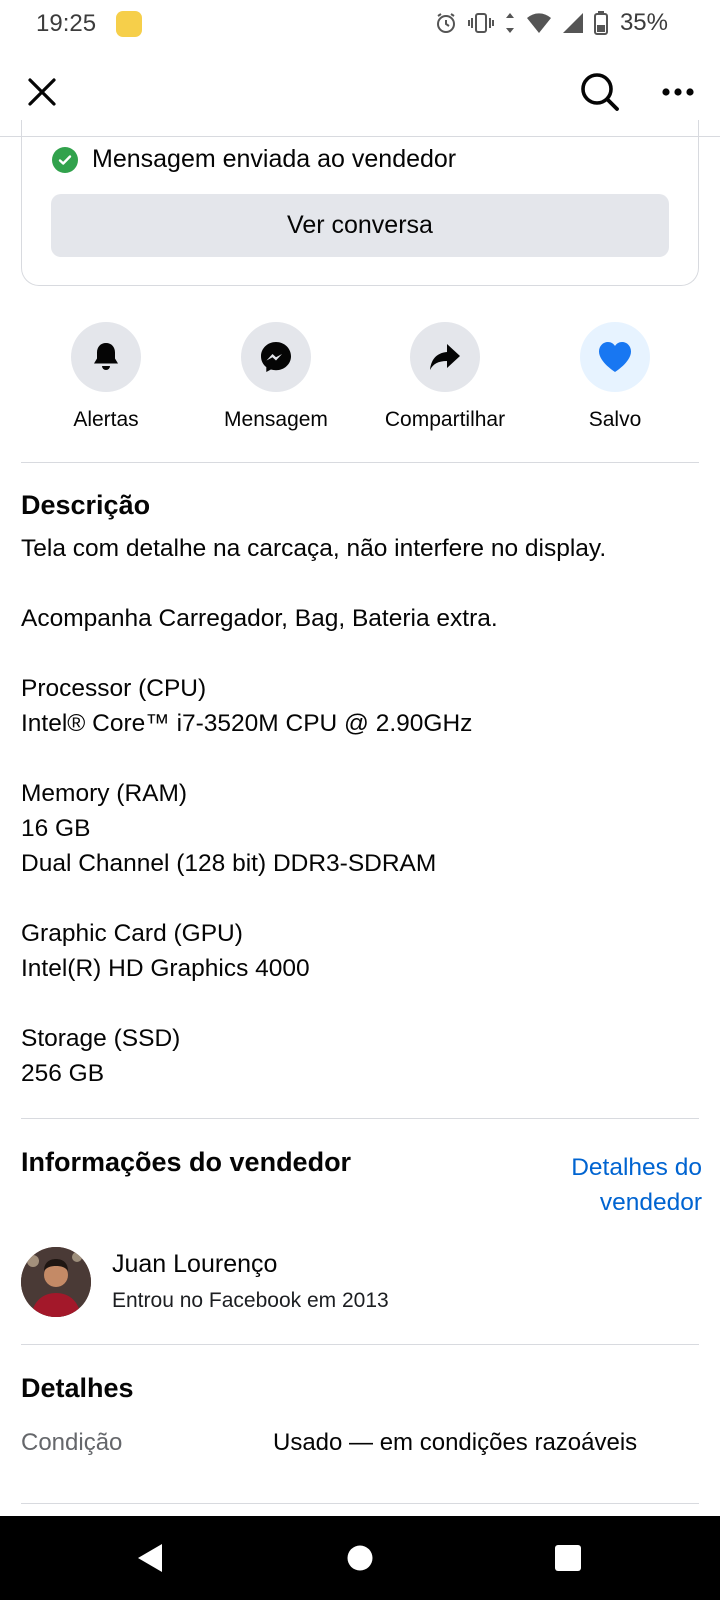 This screenshot has width=720, height=1600. I want to click on search-icon, so click(600, 92).